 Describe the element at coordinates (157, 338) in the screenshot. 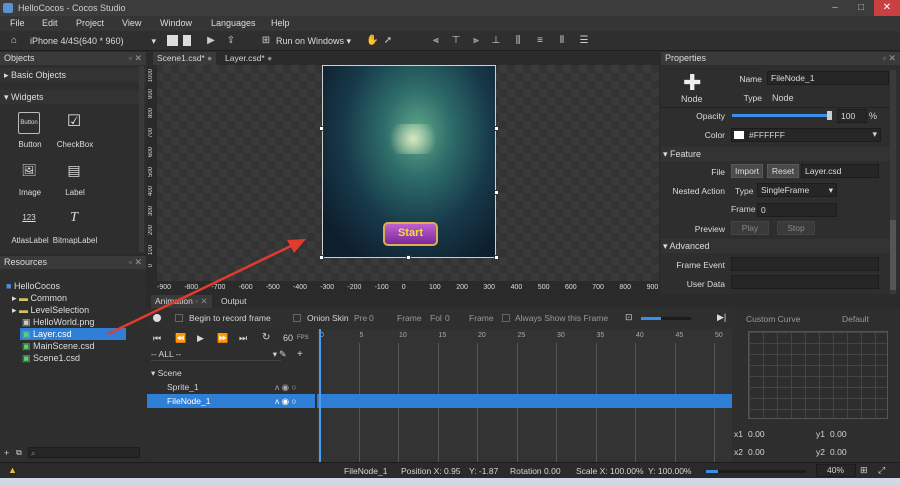

I see `goto-start-icon: ⏮` at that location.